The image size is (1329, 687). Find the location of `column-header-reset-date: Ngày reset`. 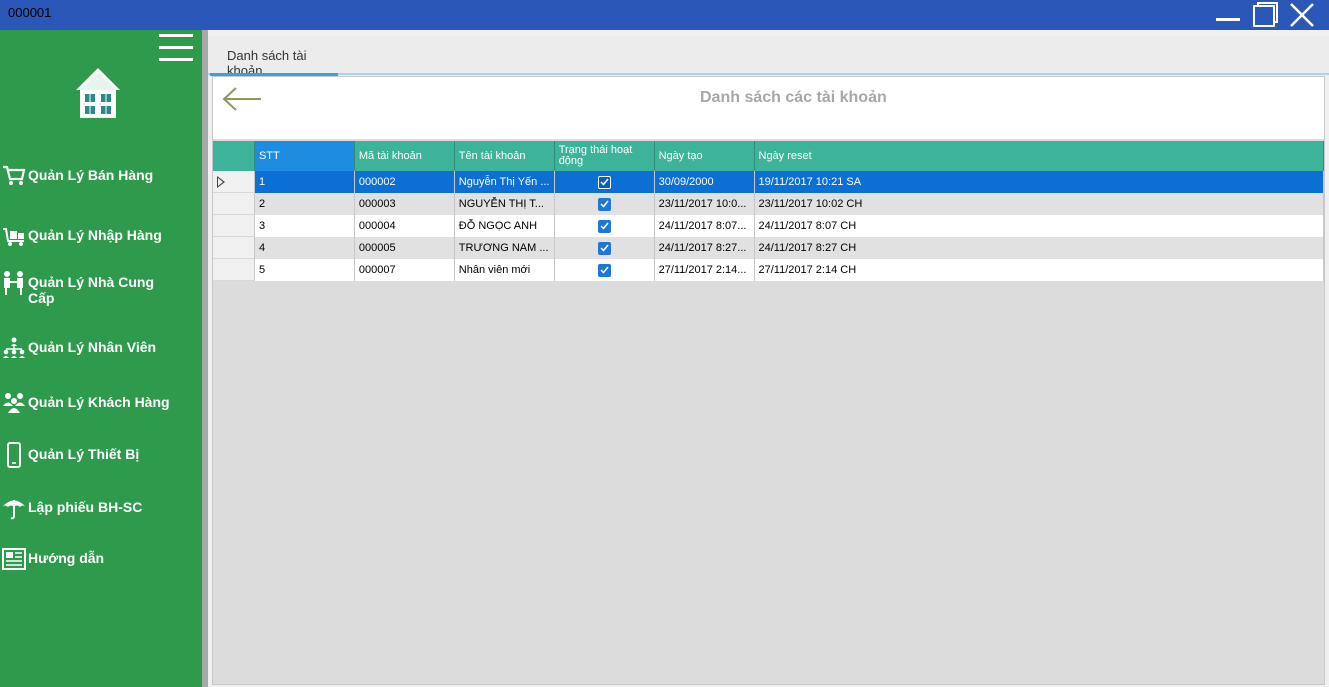

column-header-reset-date: Ngày reset is located at coordinates (1039, 156).